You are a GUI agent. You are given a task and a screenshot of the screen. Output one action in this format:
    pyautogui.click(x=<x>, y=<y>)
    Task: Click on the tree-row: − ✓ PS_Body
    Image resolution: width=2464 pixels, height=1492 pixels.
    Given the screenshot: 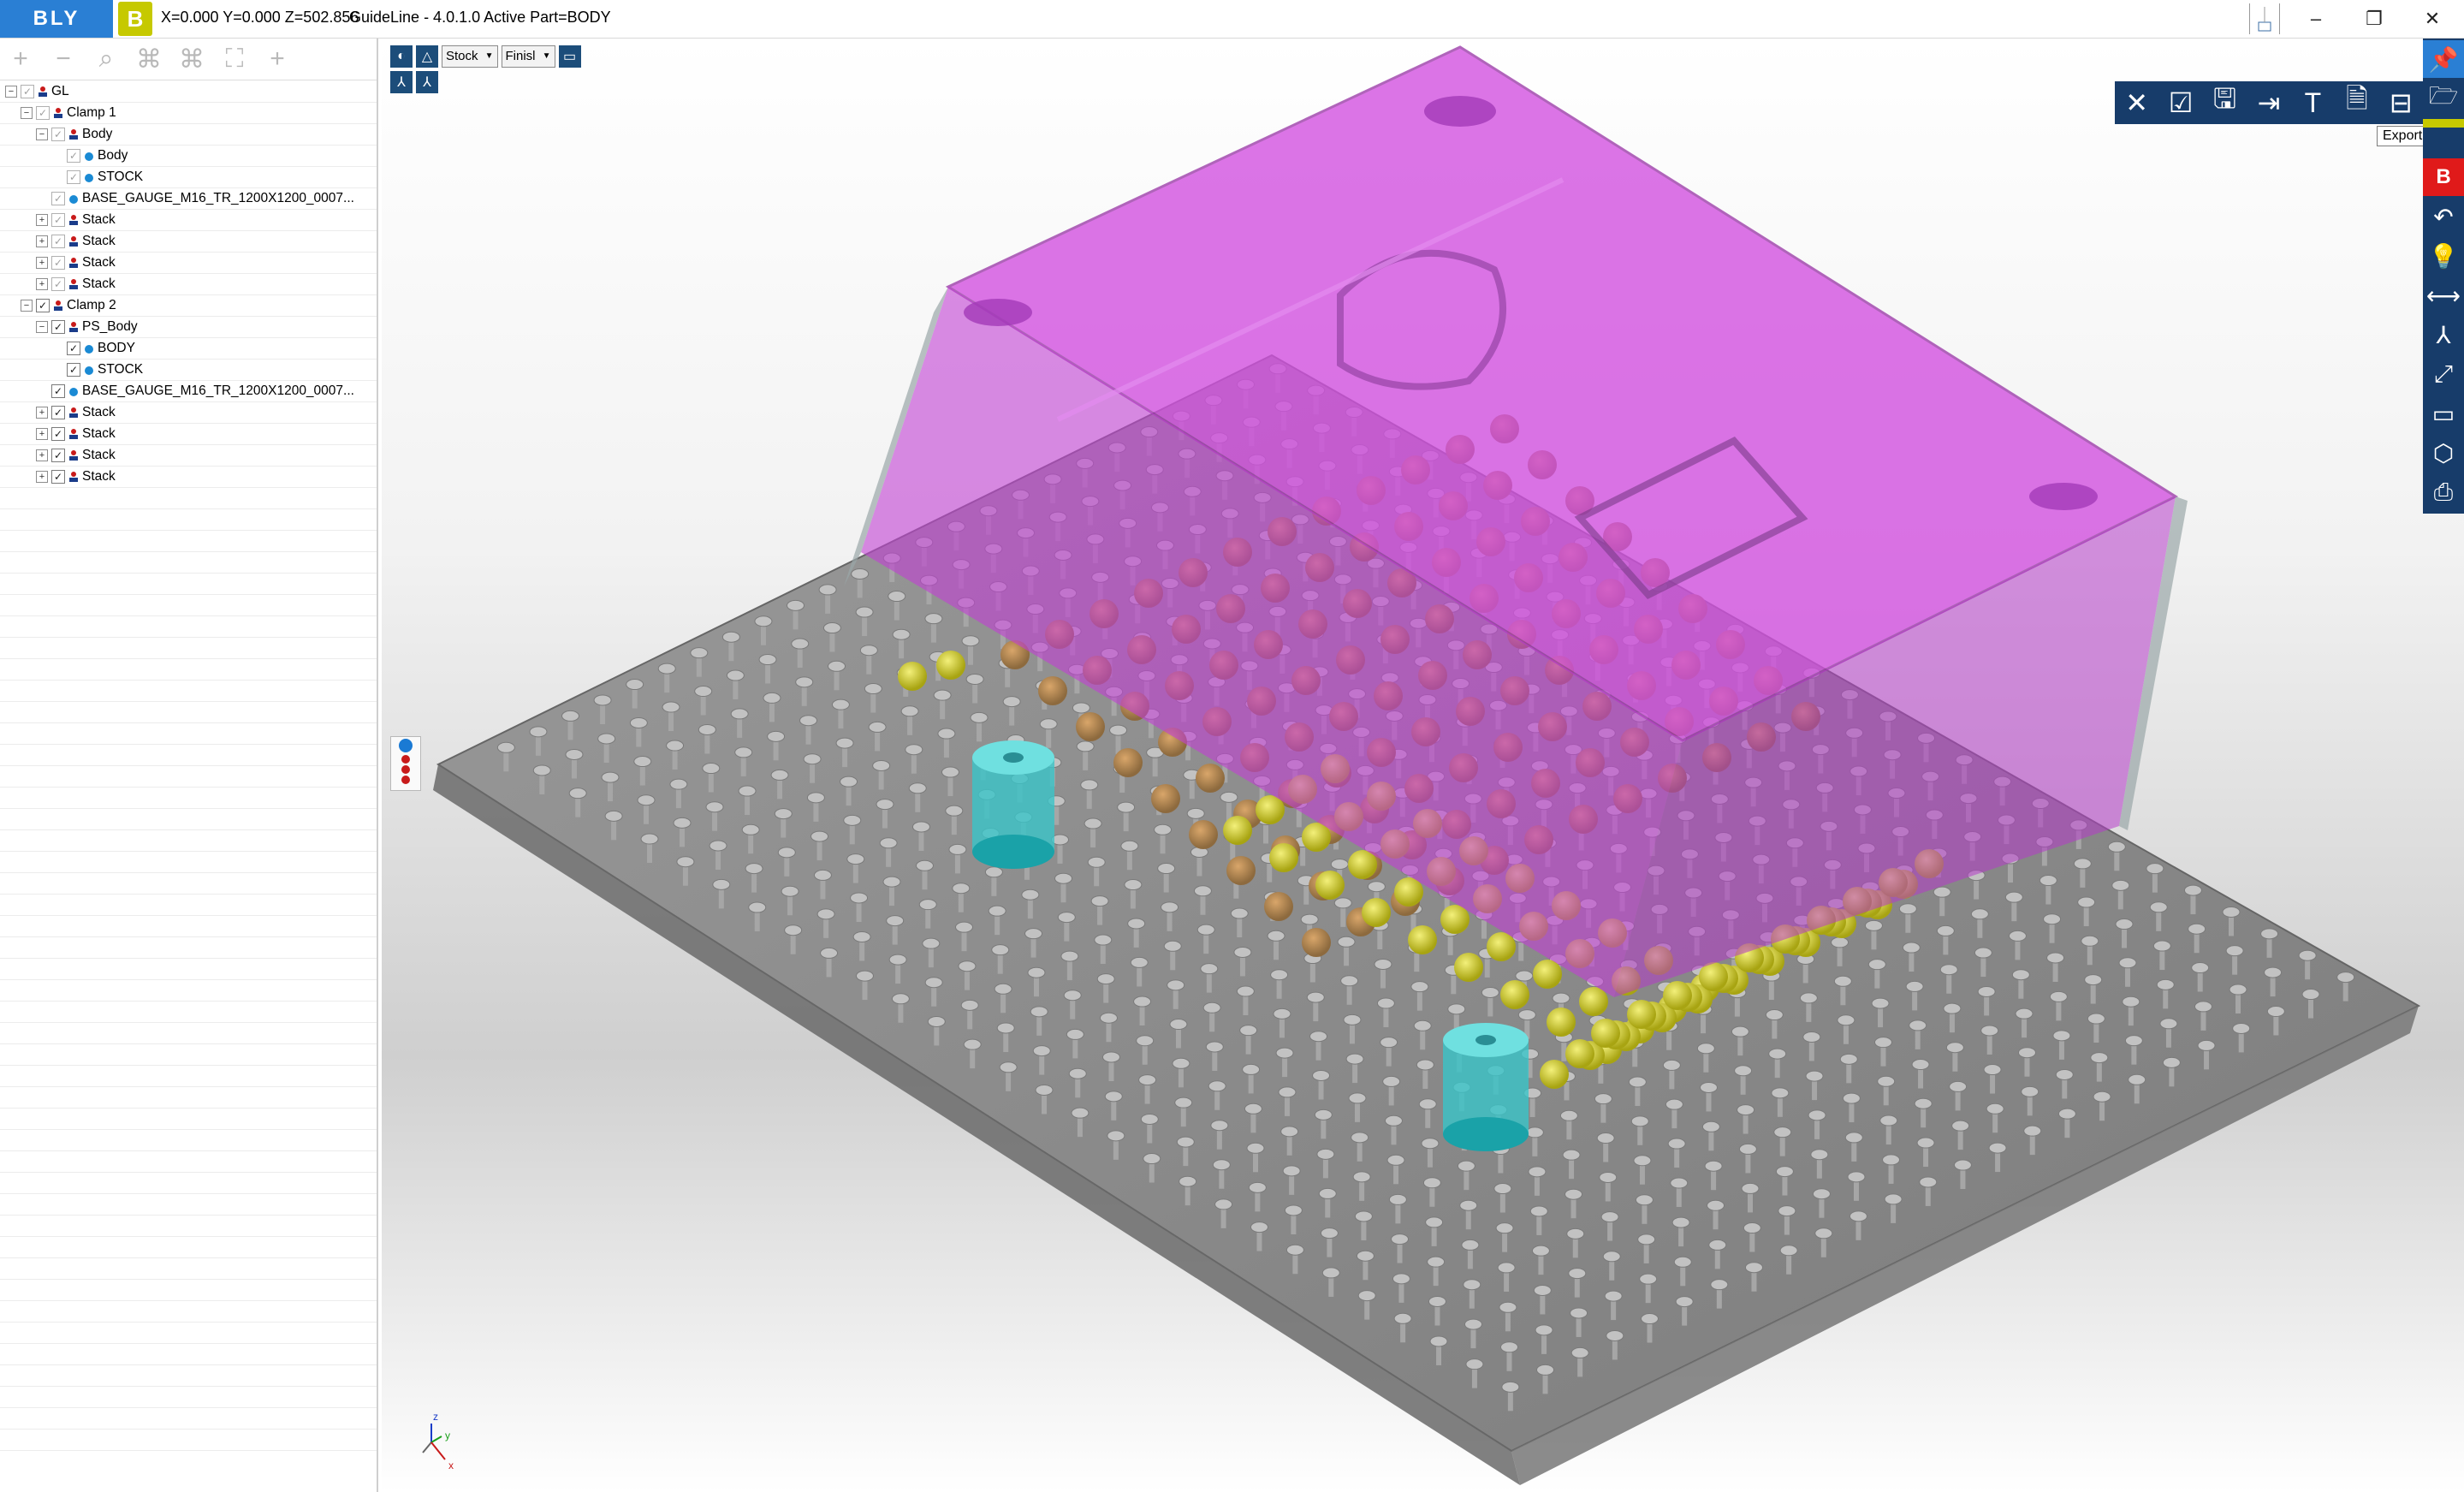 What is the action you would take?
    pyautogui.click(x=188, y=327)
    